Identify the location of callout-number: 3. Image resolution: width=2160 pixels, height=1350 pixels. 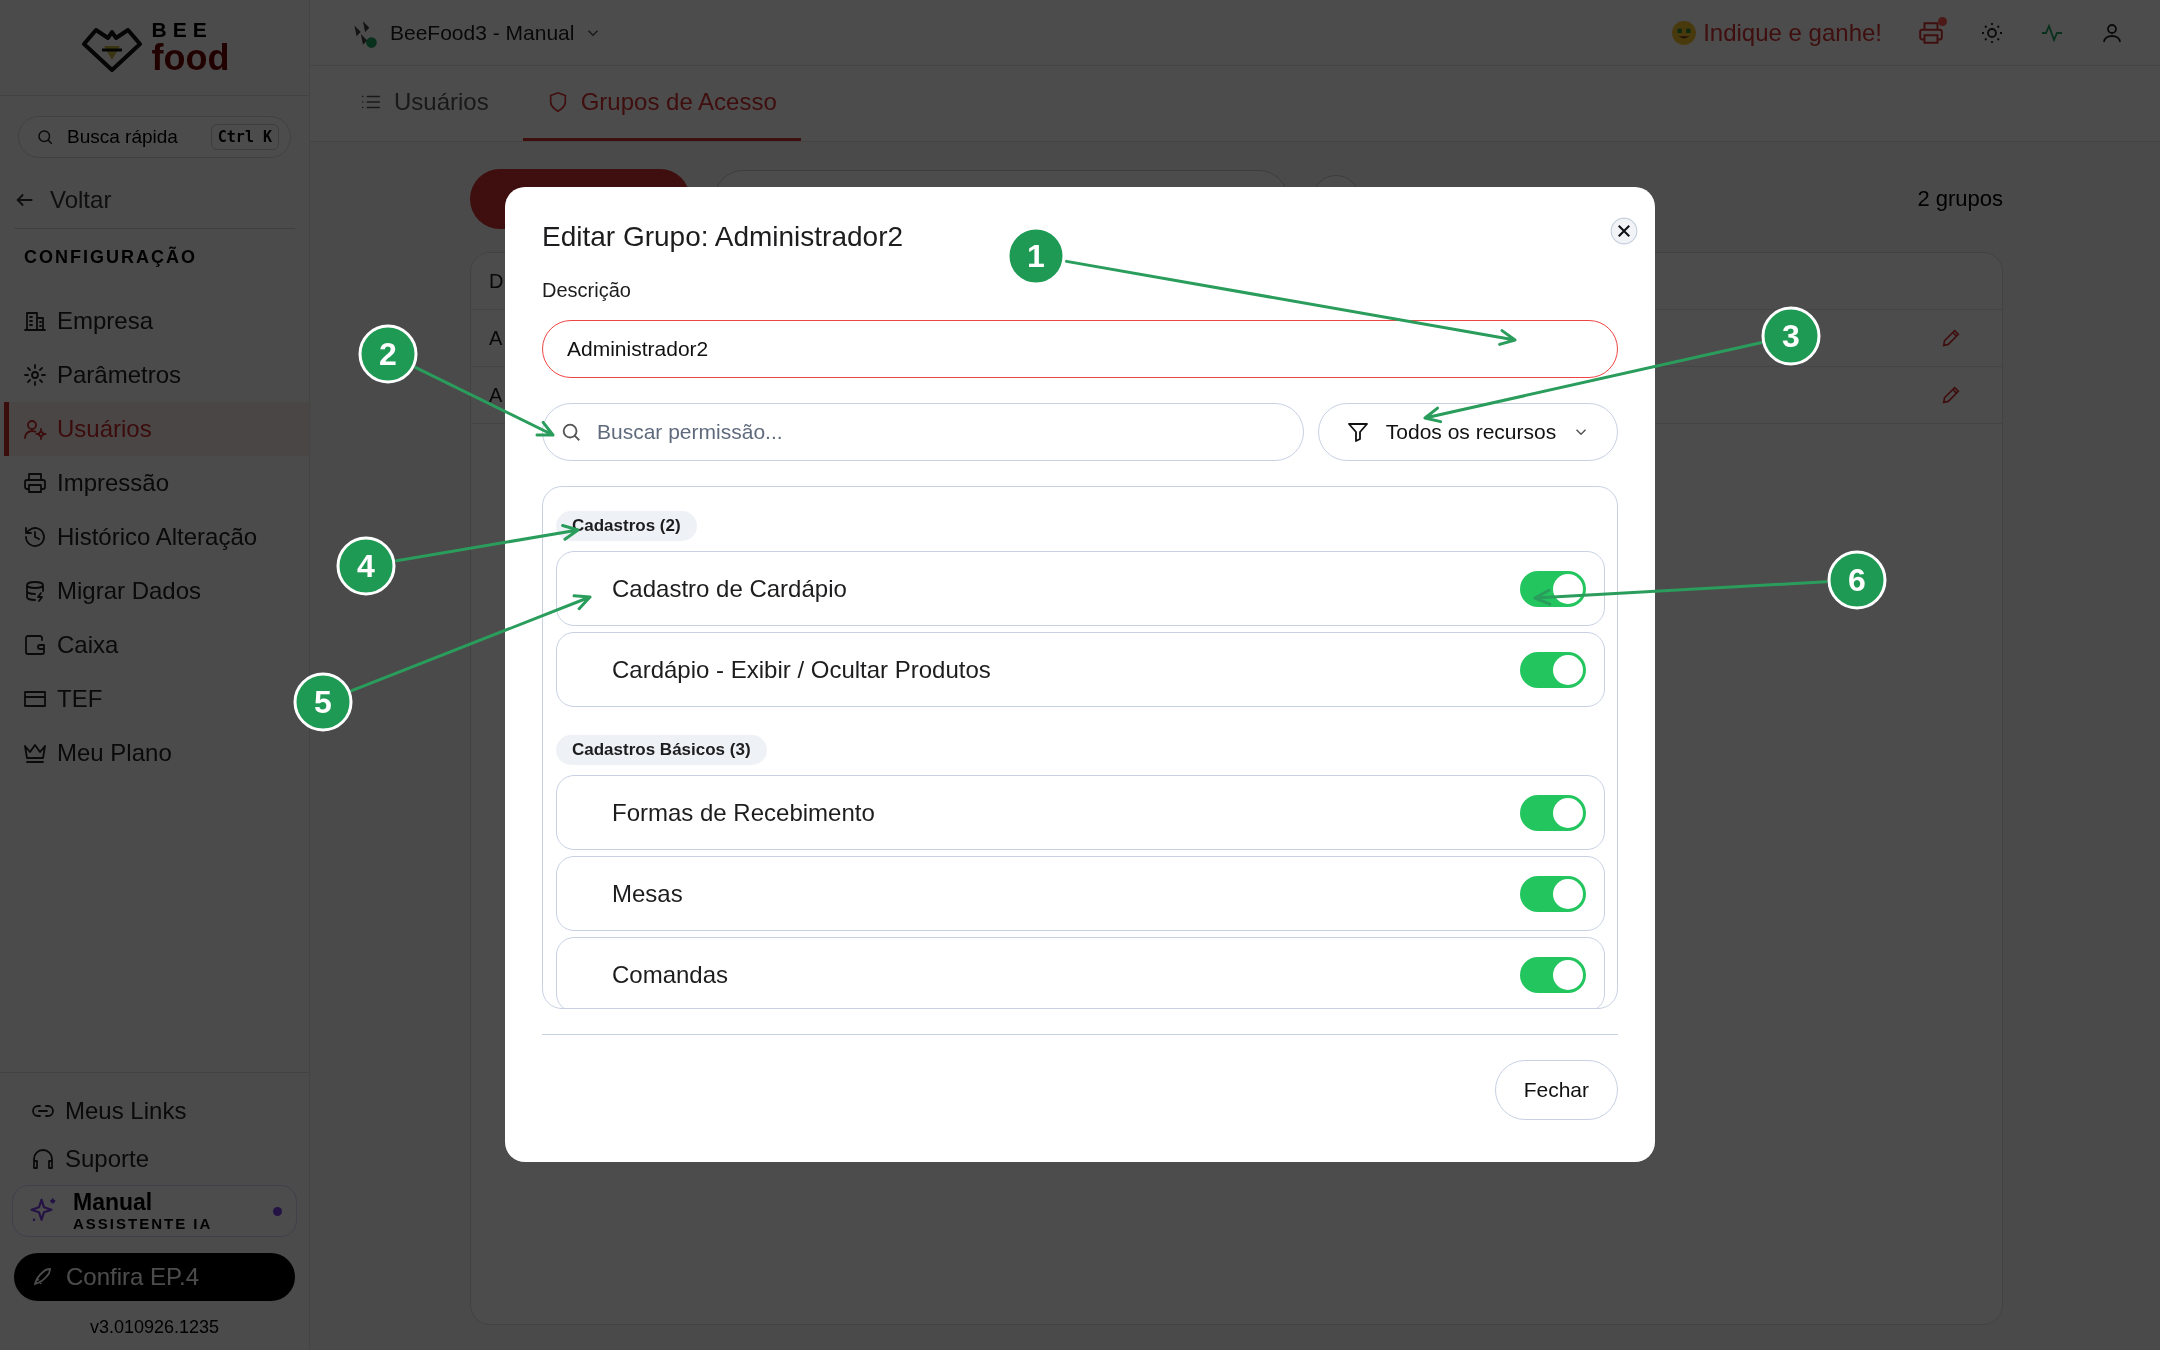
(1791, 336).